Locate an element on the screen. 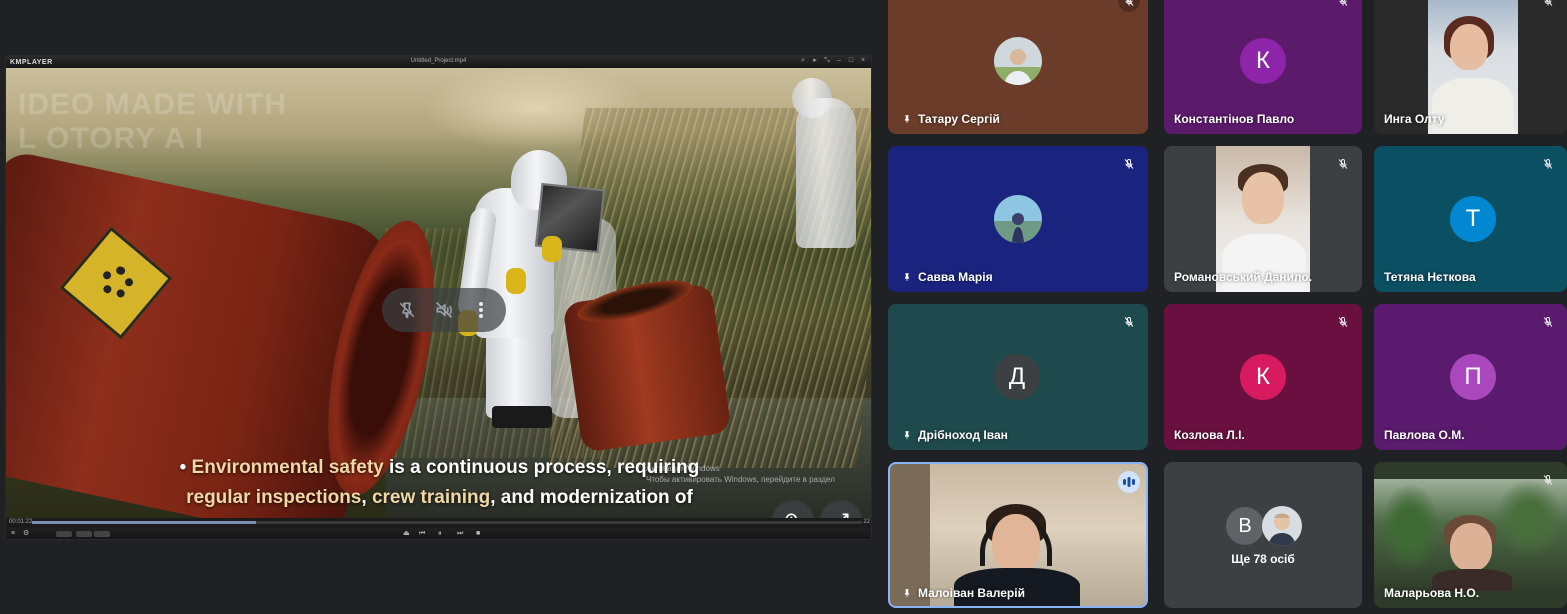  close-icon: × is located at coordinates (863, 61).